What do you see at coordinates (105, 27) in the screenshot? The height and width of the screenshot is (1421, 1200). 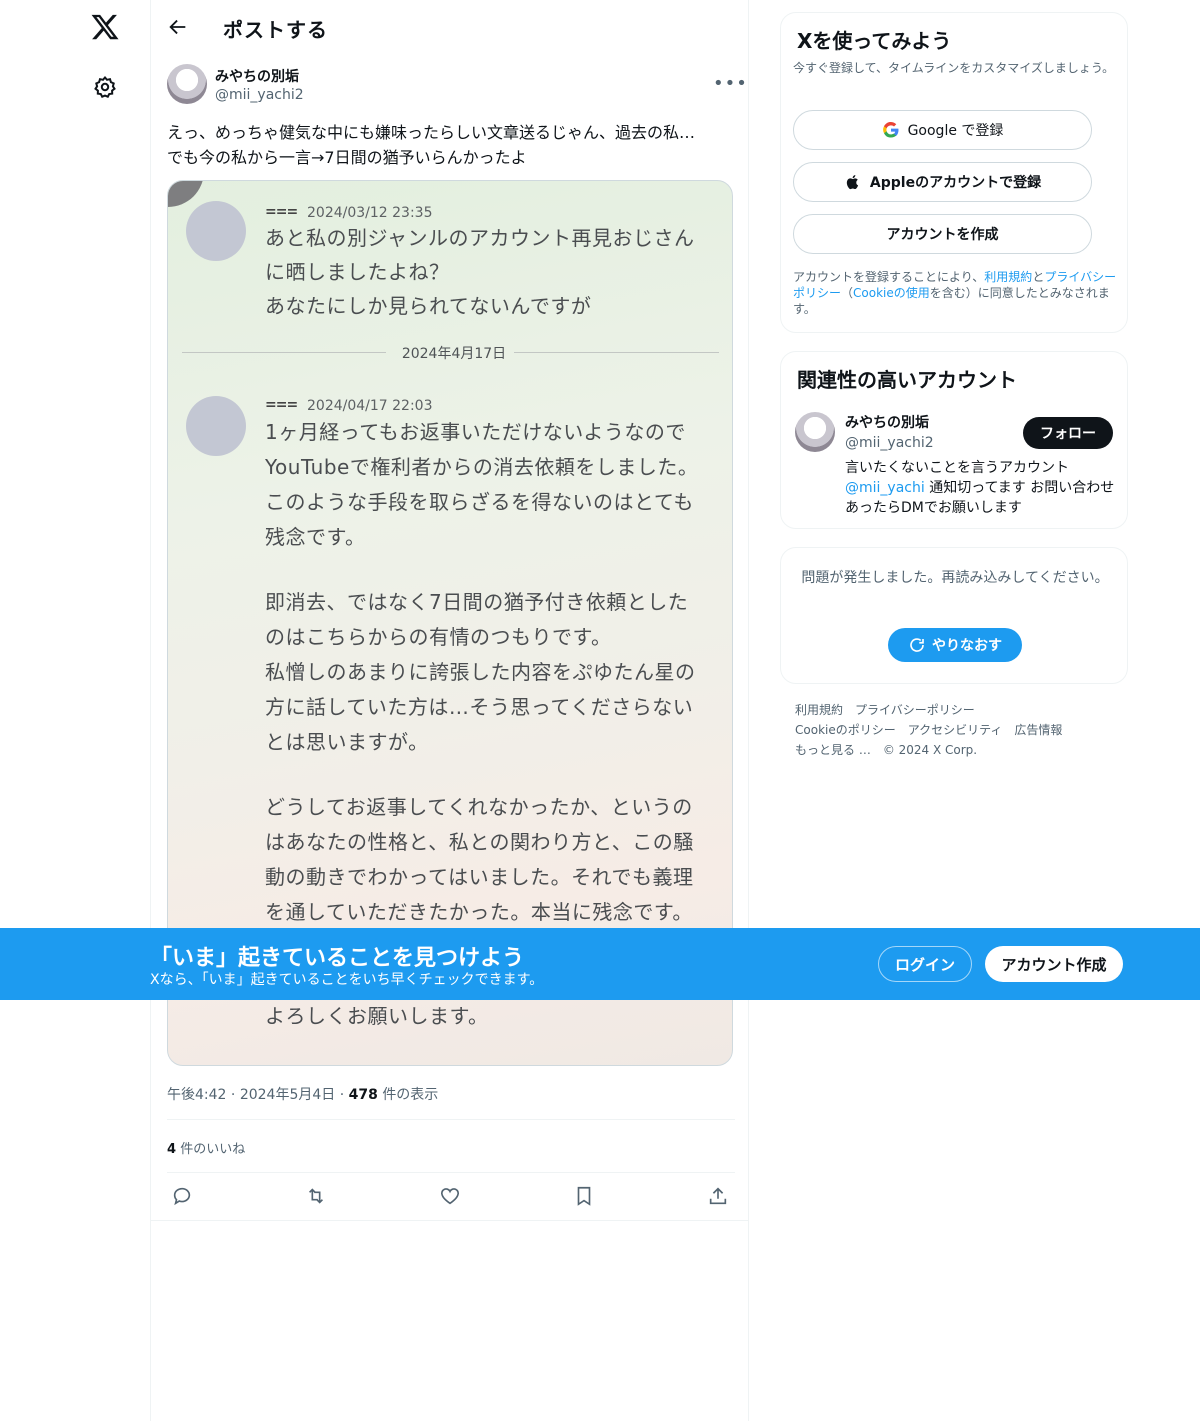 I see `x-logo-icon` at bounding box center [105, 27].